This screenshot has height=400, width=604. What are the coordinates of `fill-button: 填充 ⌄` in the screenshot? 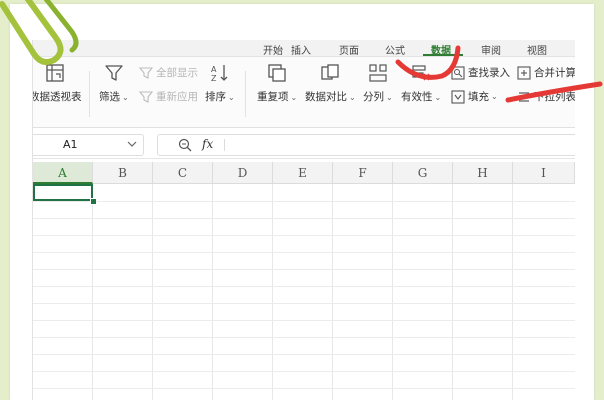 It's located at (474, 96).